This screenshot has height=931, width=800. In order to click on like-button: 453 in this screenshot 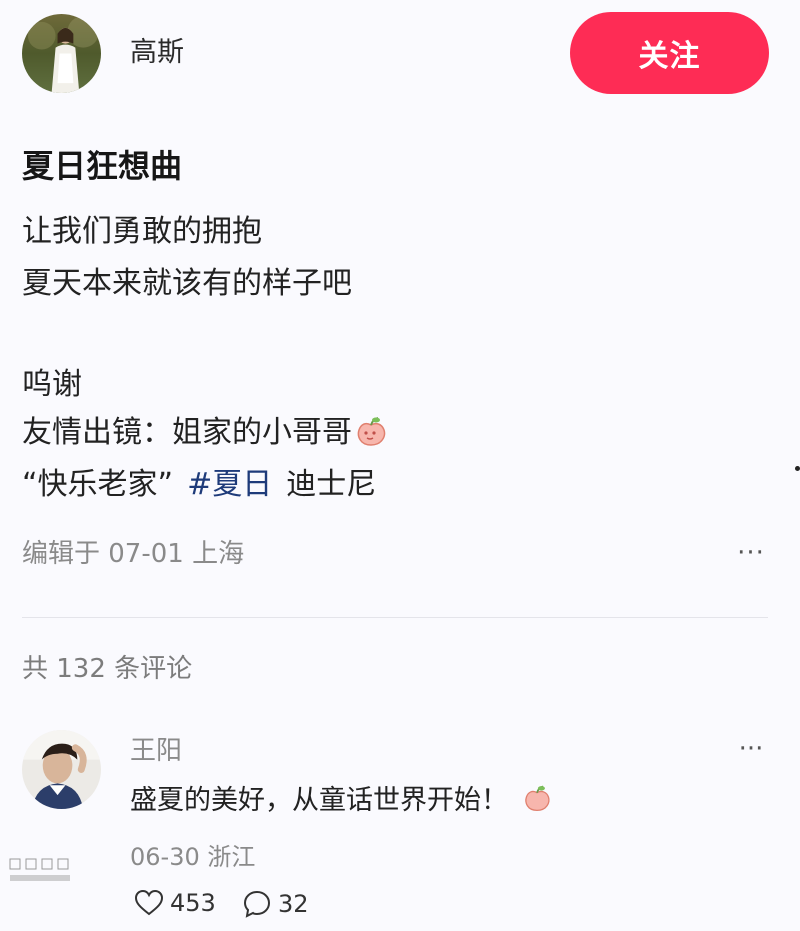, I will do `click(175, 903)`.